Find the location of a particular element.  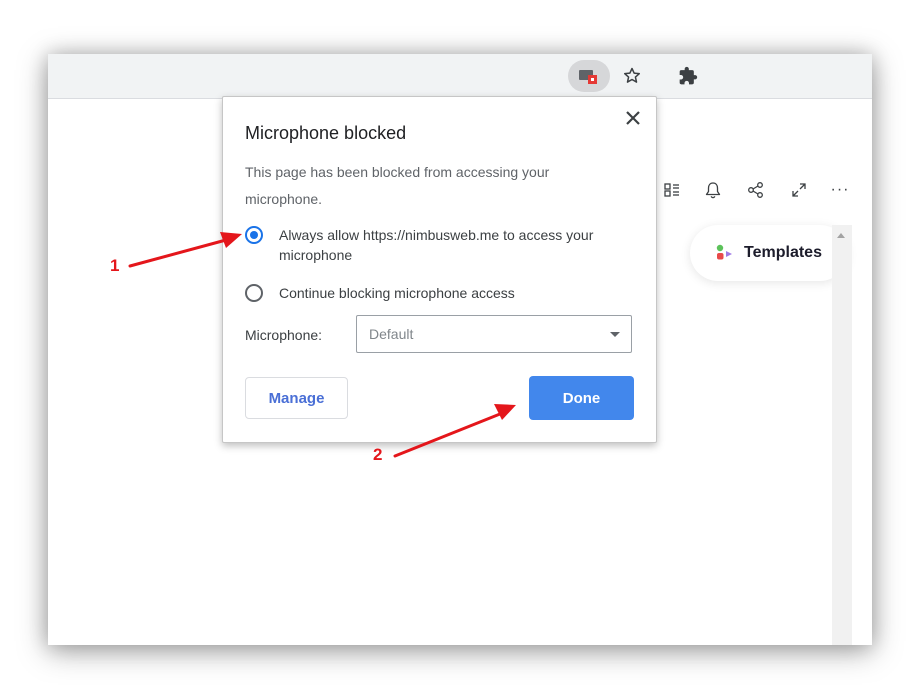

manage-button: Manage is located at coordinates (296, 398).